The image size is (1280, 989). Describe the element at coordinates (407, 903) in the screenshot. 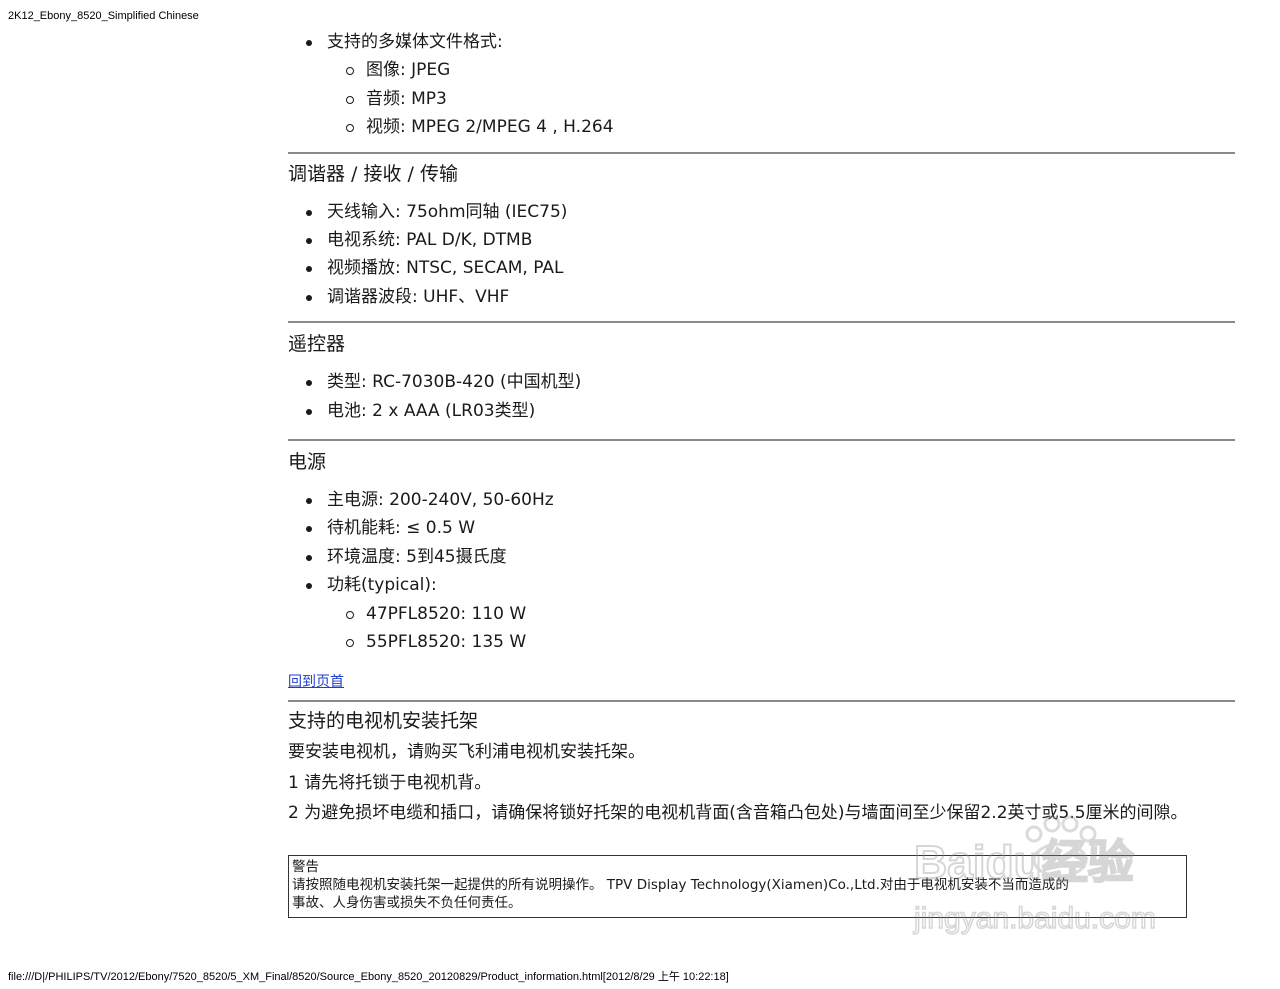

I see `warning-line-2: 事故、人身伤害或损失不负任何责任。` at that location.